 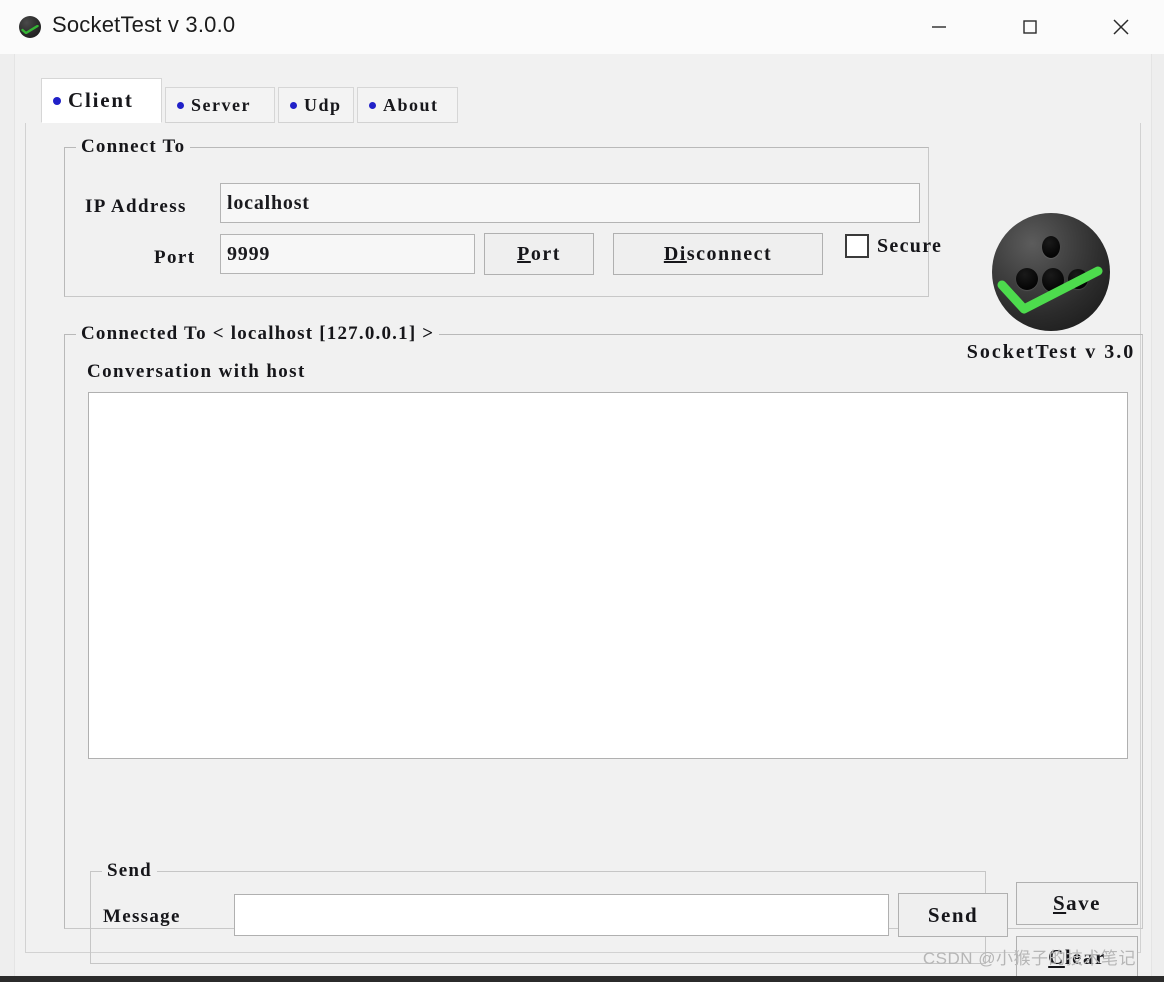 I want to click on ip-address-input, so click(x=570, y=203).